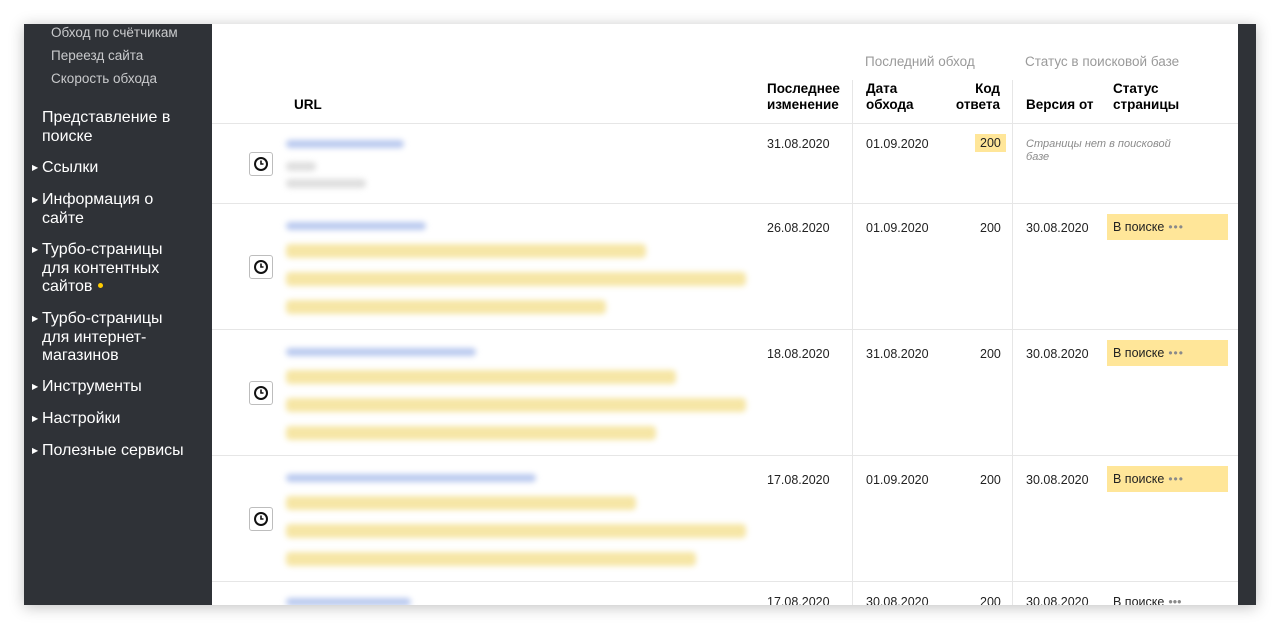 The height and width of the screenshot is (629, 1280). I want to click on crawl-date-cell: 30.08.2020, so click(897, 600).